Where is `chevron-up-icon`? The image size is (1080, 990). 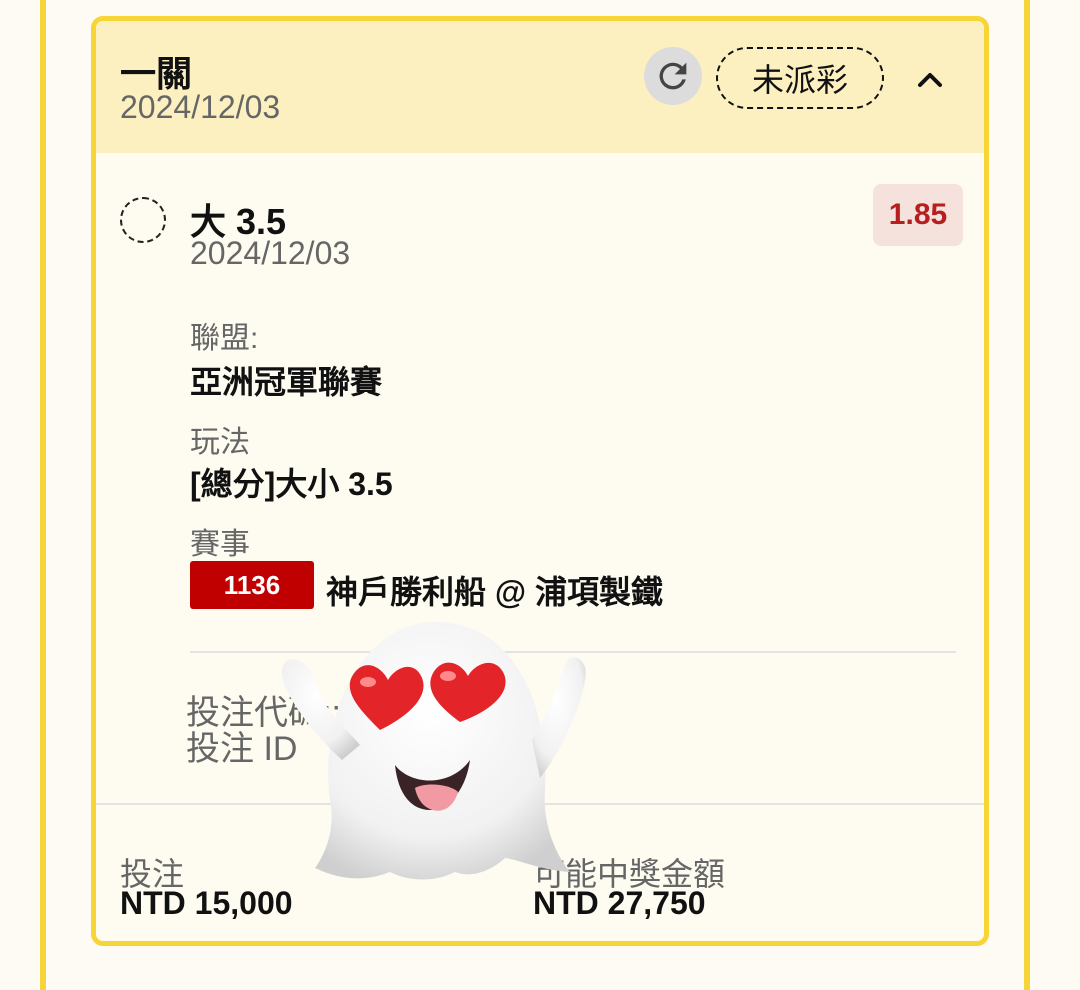
chevron-up-icon is located at coordinates (930, 80).